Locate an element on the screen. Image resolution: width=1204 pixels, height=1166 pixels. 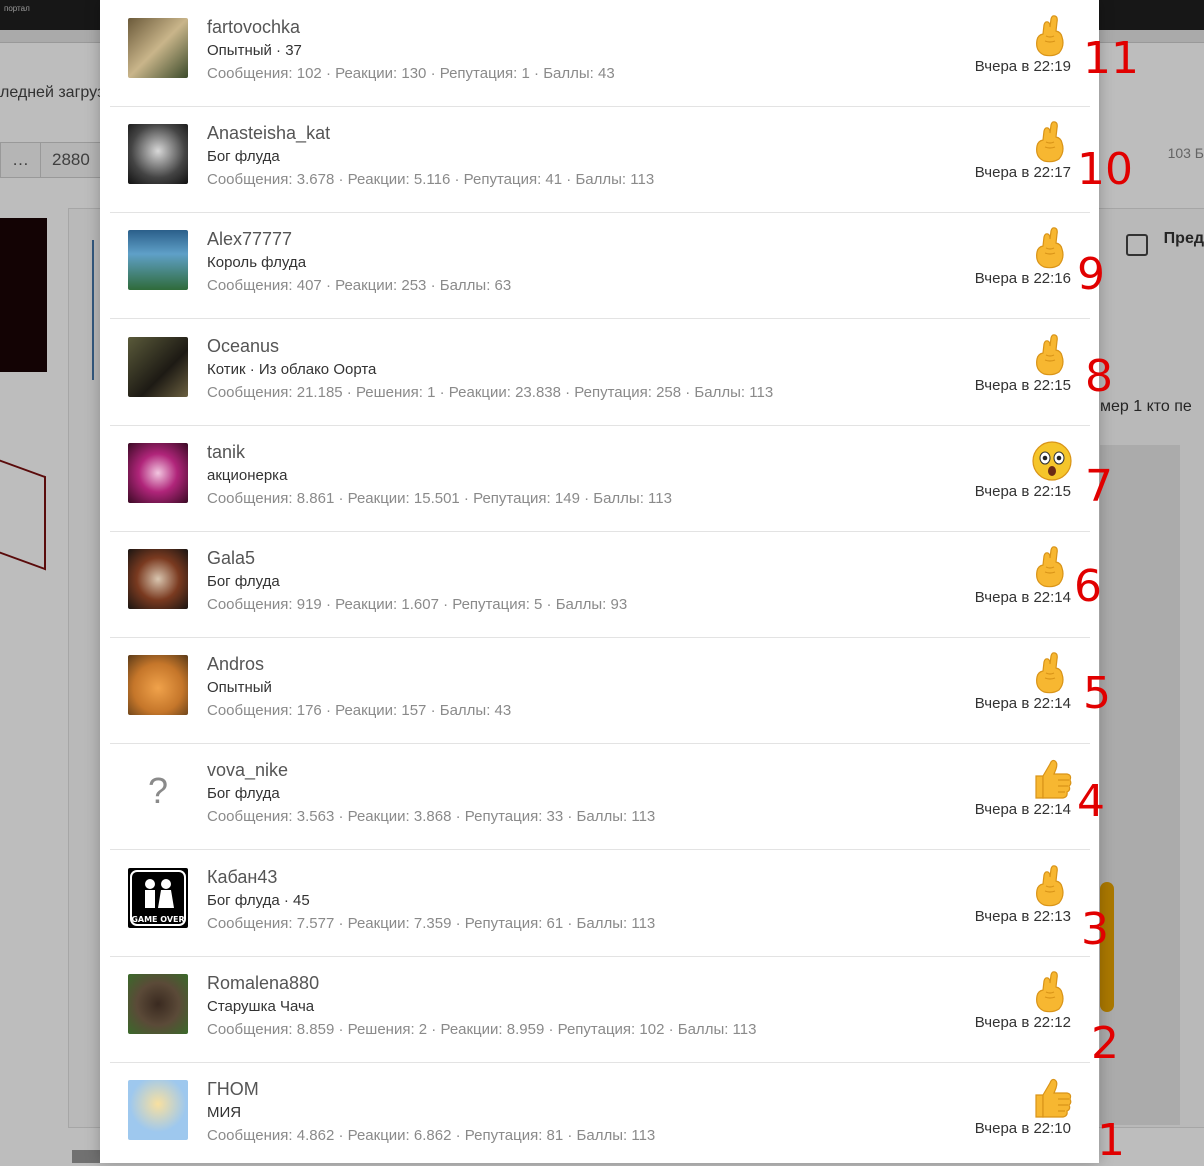
user-avatar: GAME OVER is located at coordinates (158, 897).